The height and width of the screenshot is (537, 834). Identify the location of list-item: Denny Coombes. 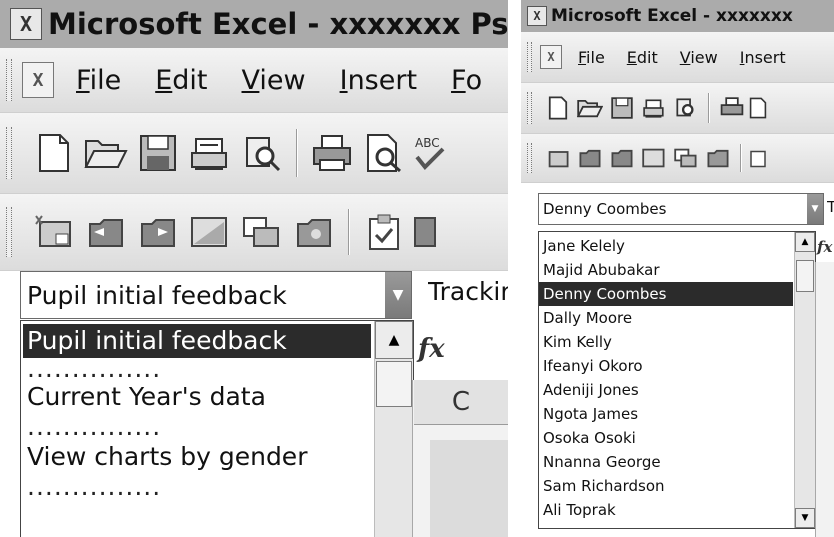
(666, 294).